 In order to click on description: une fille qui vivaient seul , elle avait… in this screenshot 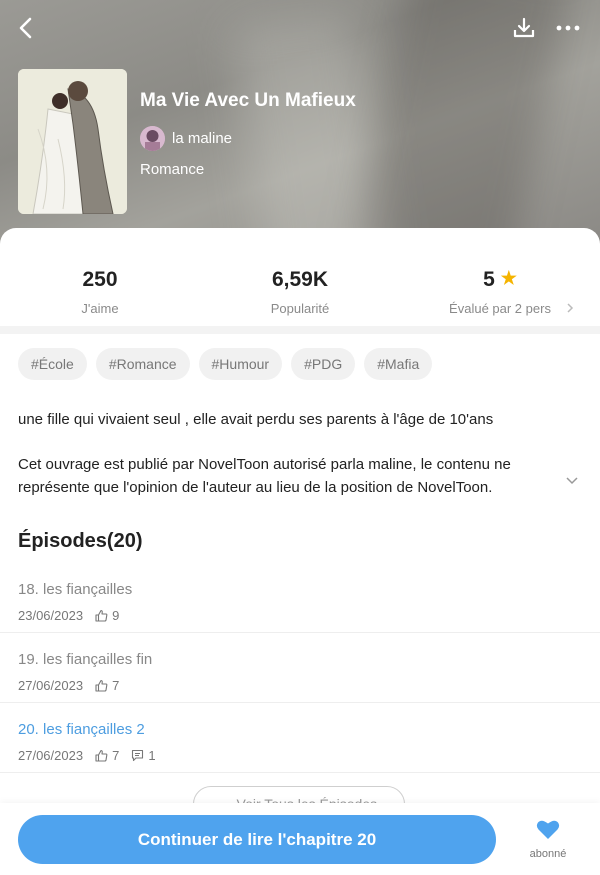, I will do `click(288, 464)`.